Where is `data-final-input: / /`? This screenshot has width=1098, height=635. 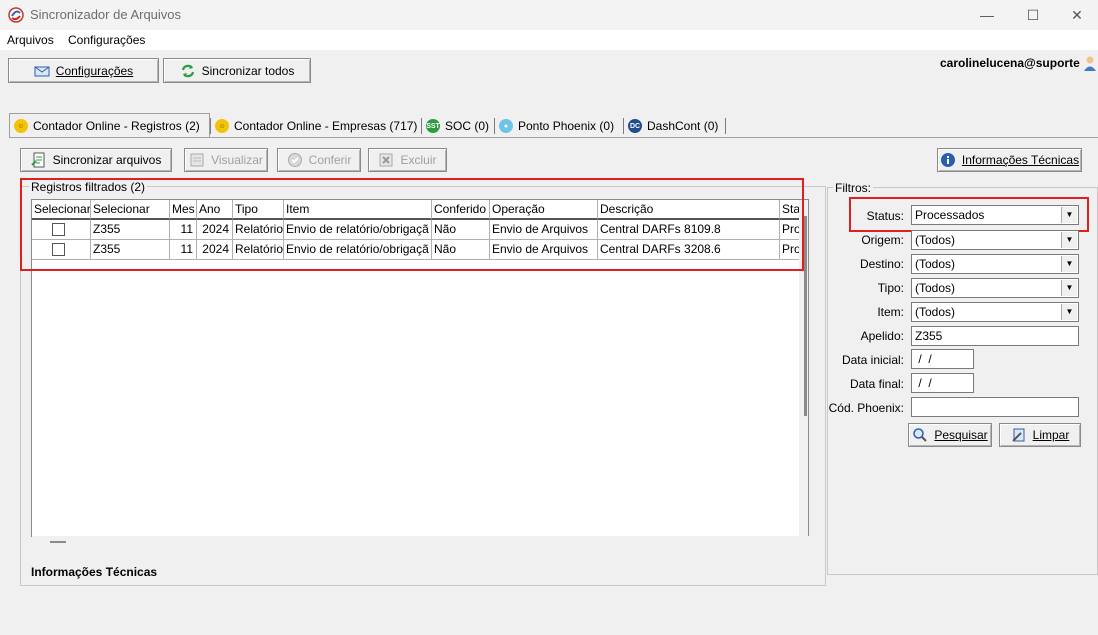 data-final-input: / / is located at coordinates (942, 383).